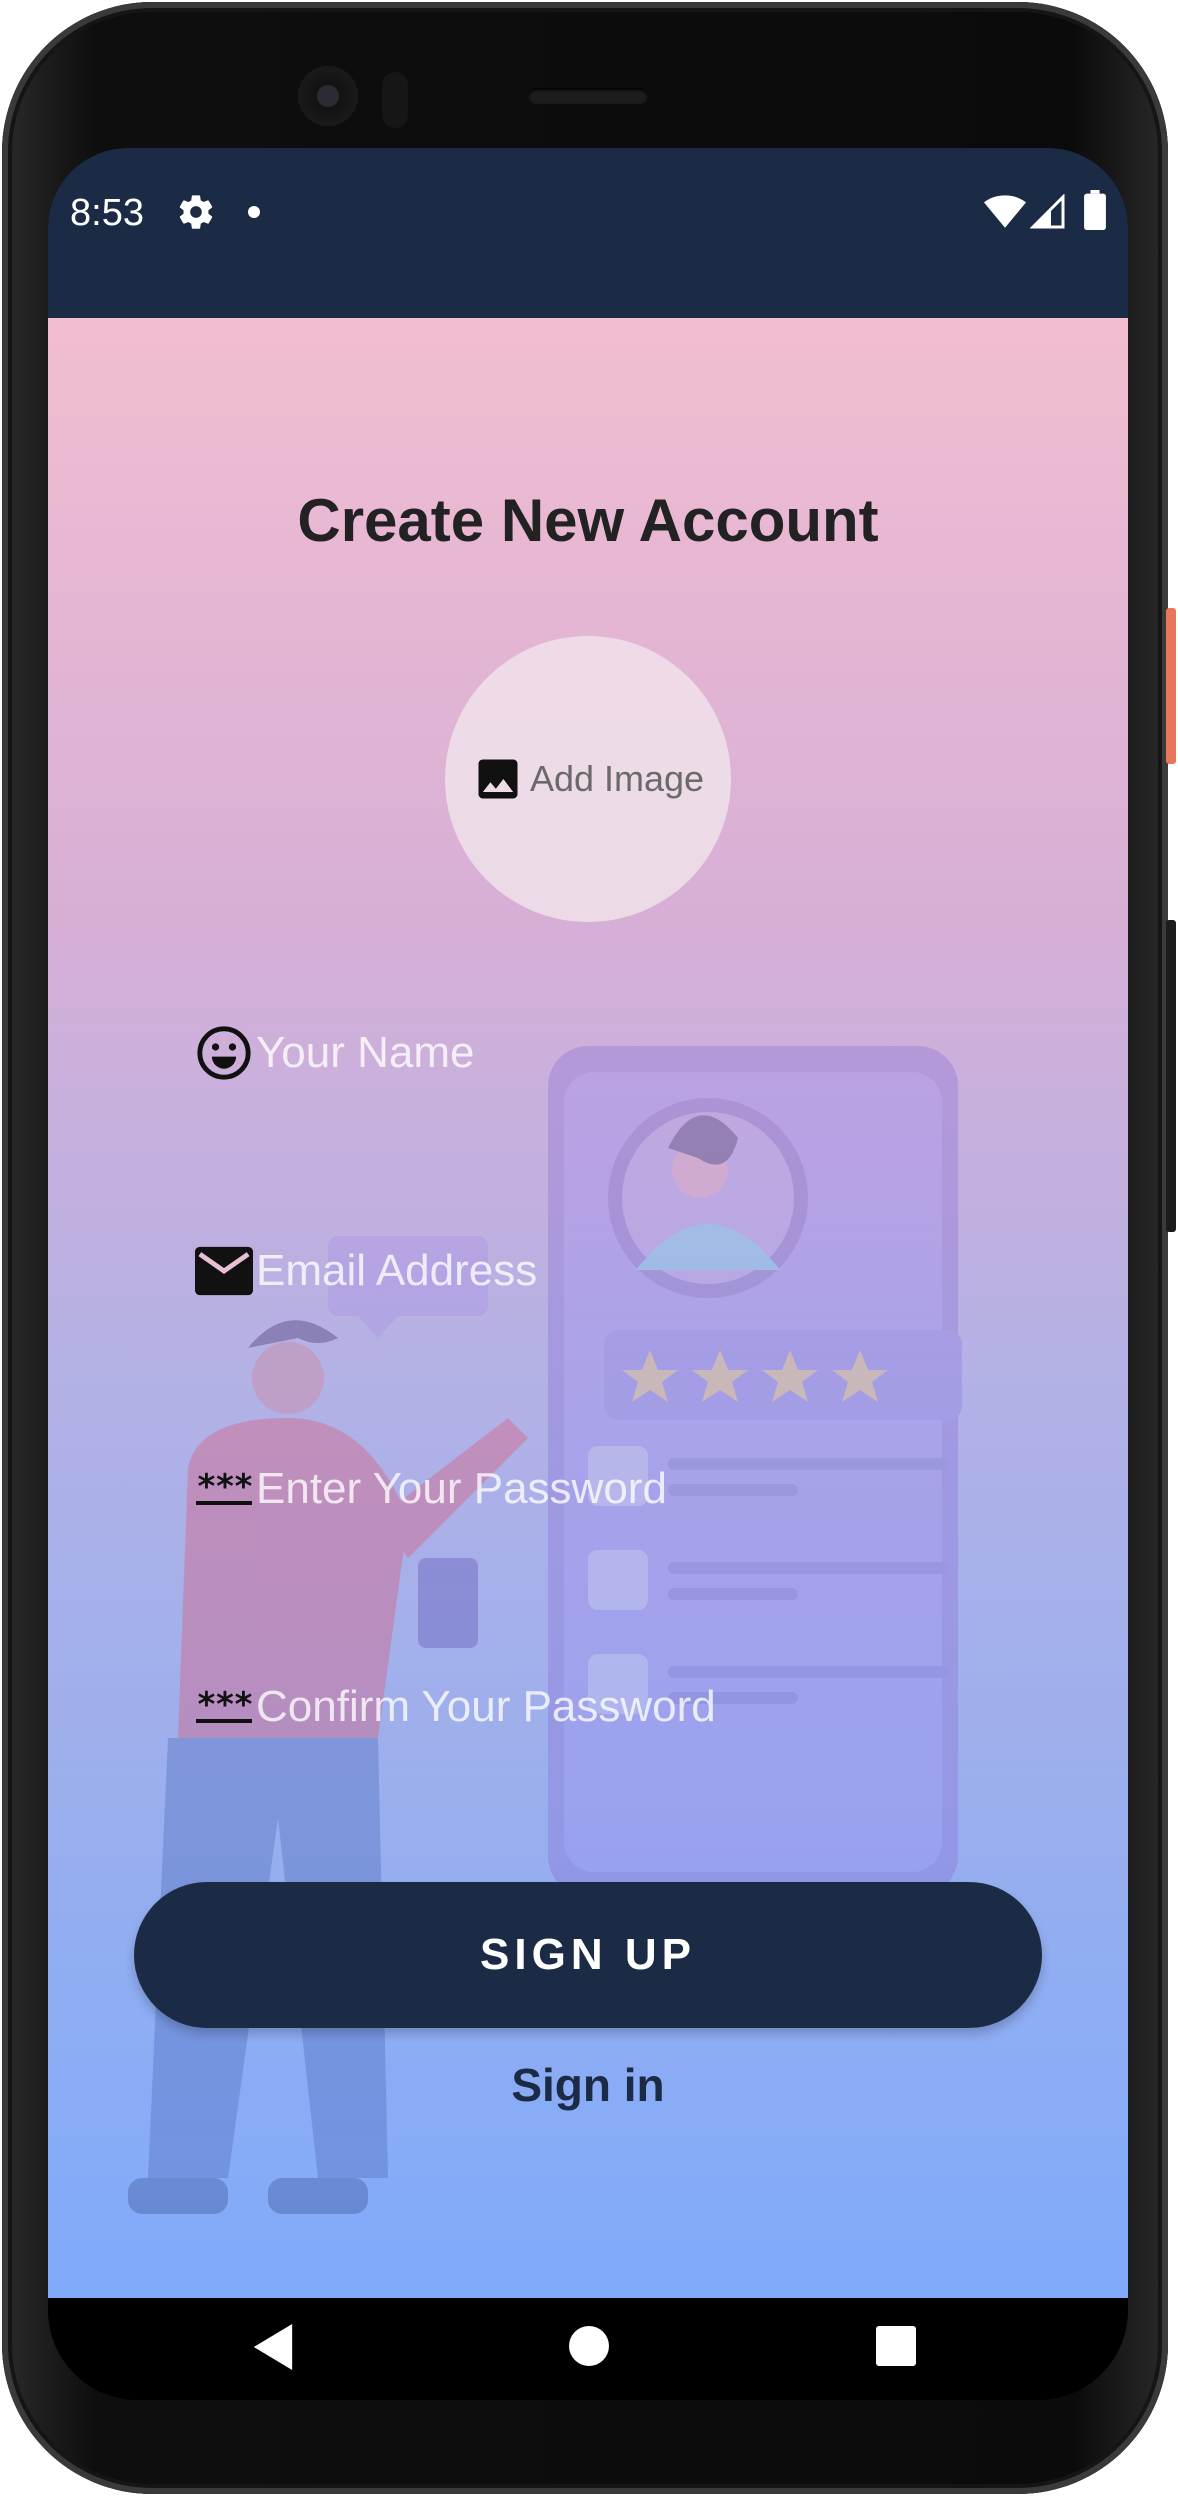 This screenshot has height=2498, width=1178. Describe the element at coordinates (617, 778) in the screenshot. I see `add-image-label: Add Image` at that location.